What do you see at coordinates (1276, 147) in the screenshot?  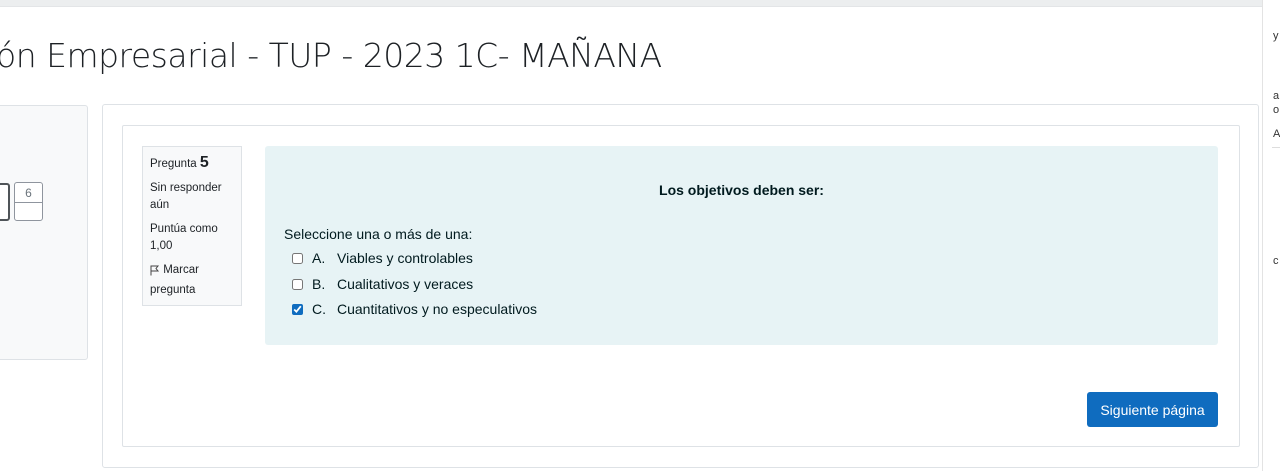 I see `right-edge-divider` at bounding box center [1276, 147].